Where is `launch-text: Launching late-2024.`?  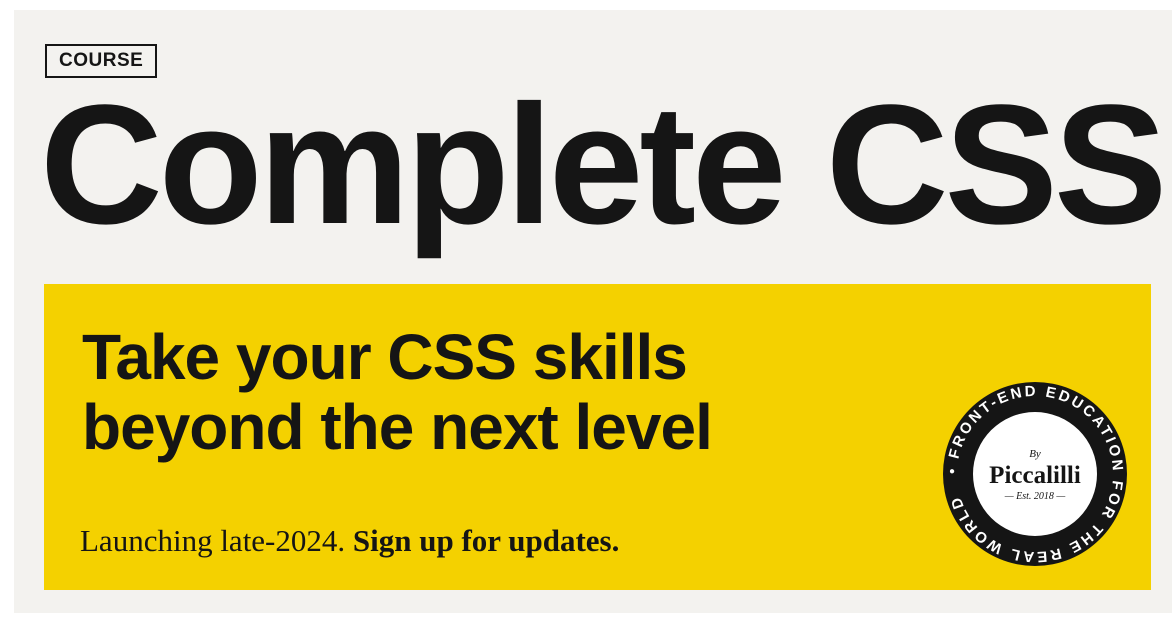 launch-text: Launching late-2024. is located at coordinates (213, 540).